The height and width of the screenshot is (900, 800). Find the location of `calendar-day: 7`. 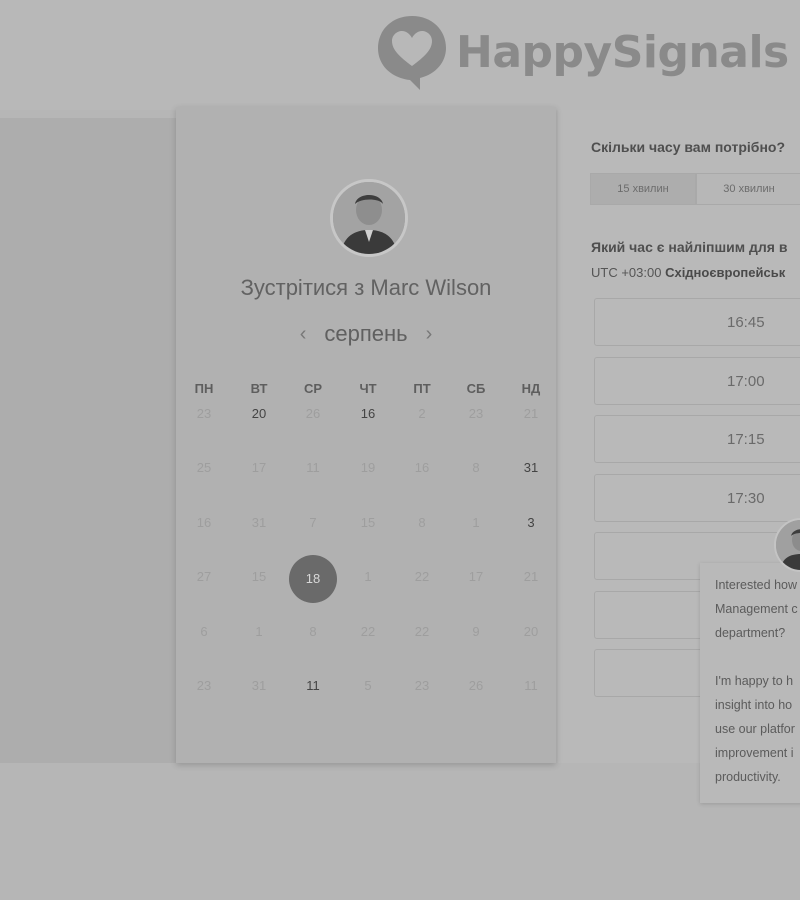

calendar-day: 7 is located at coordinates (313, 522).